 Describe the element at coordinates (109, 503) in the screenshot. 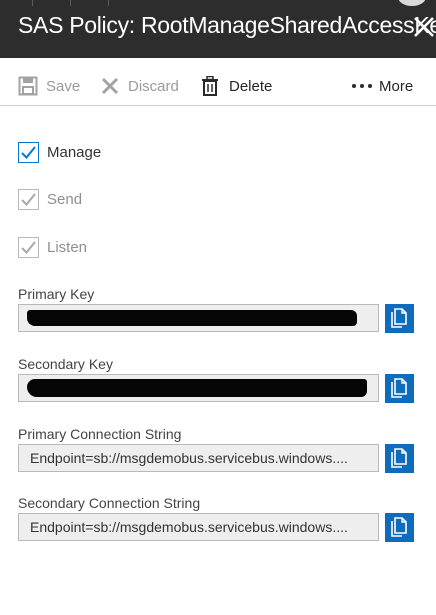

I see `secondary-connection-string-label: Secondary Connection String` at that location.